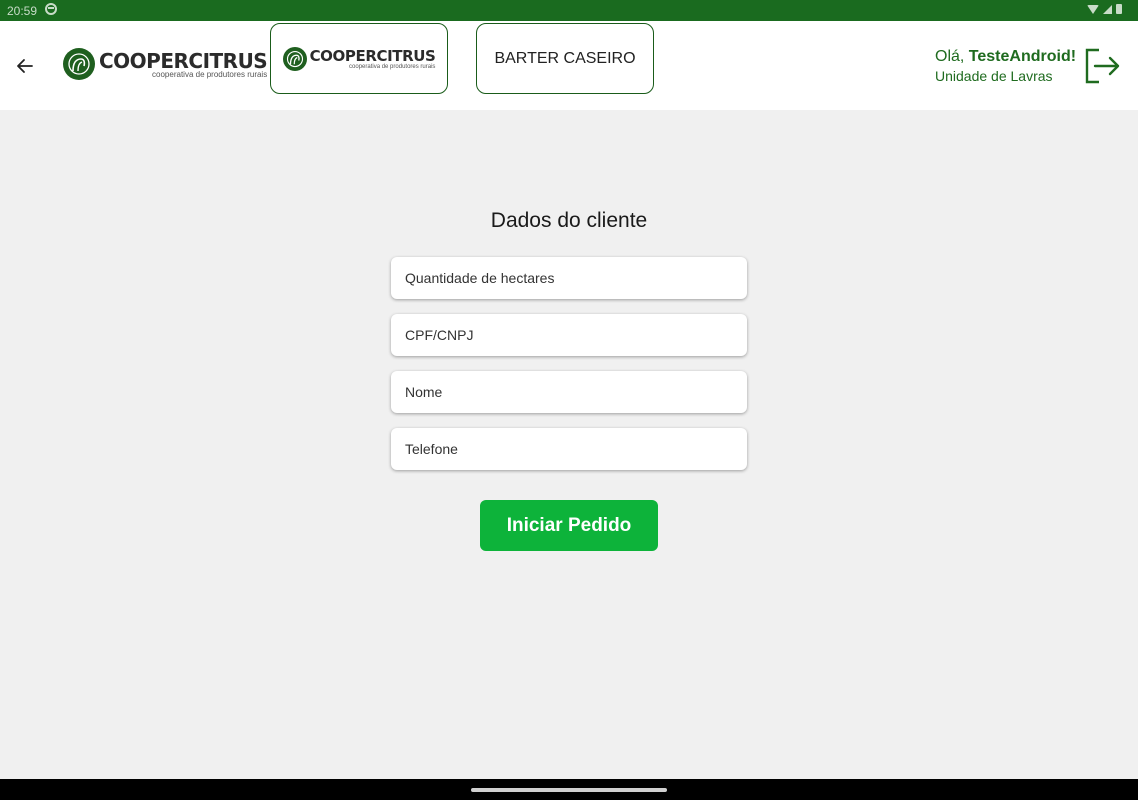 The image size is (1138, 800). I want to click on phone-input, so click(569, 449).